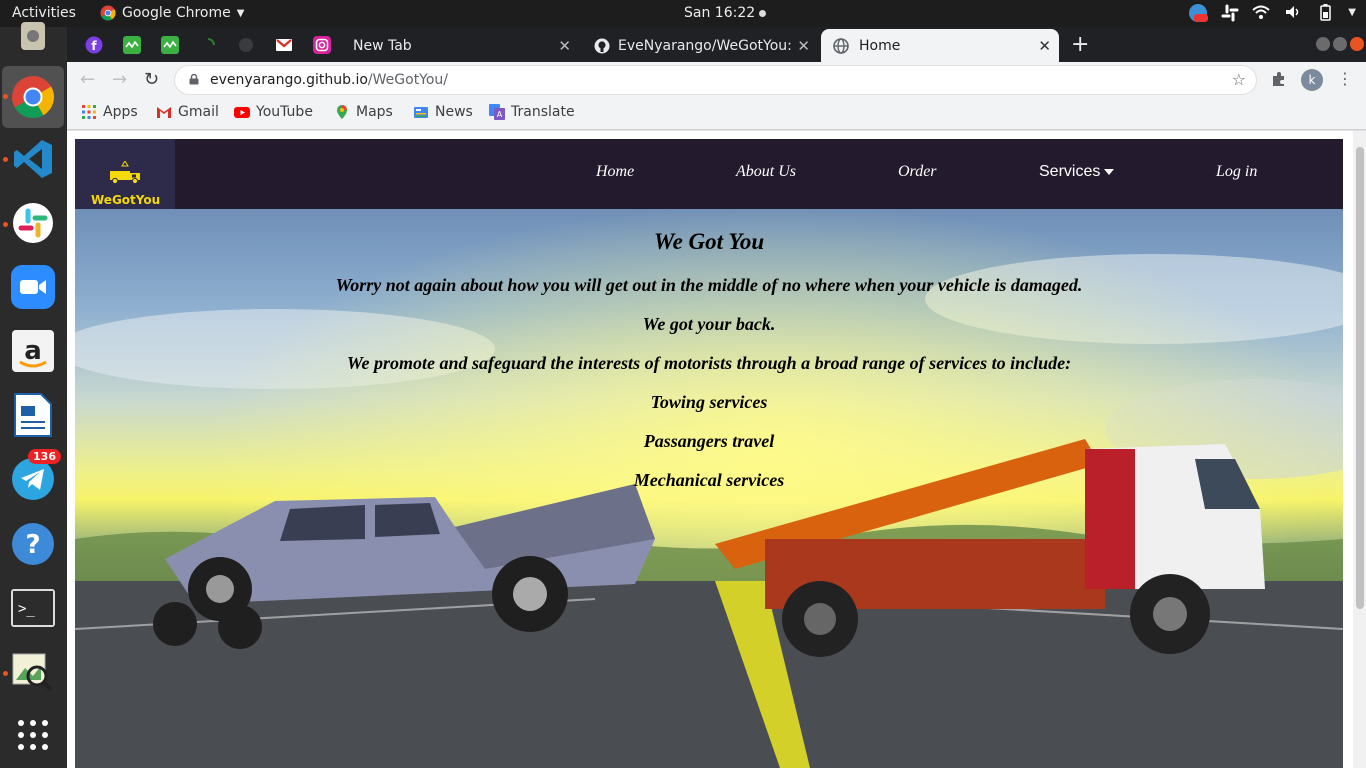 This screenshot has height=768, width=1366. I want to click on maximize-window-icon, so click(1340, 44).